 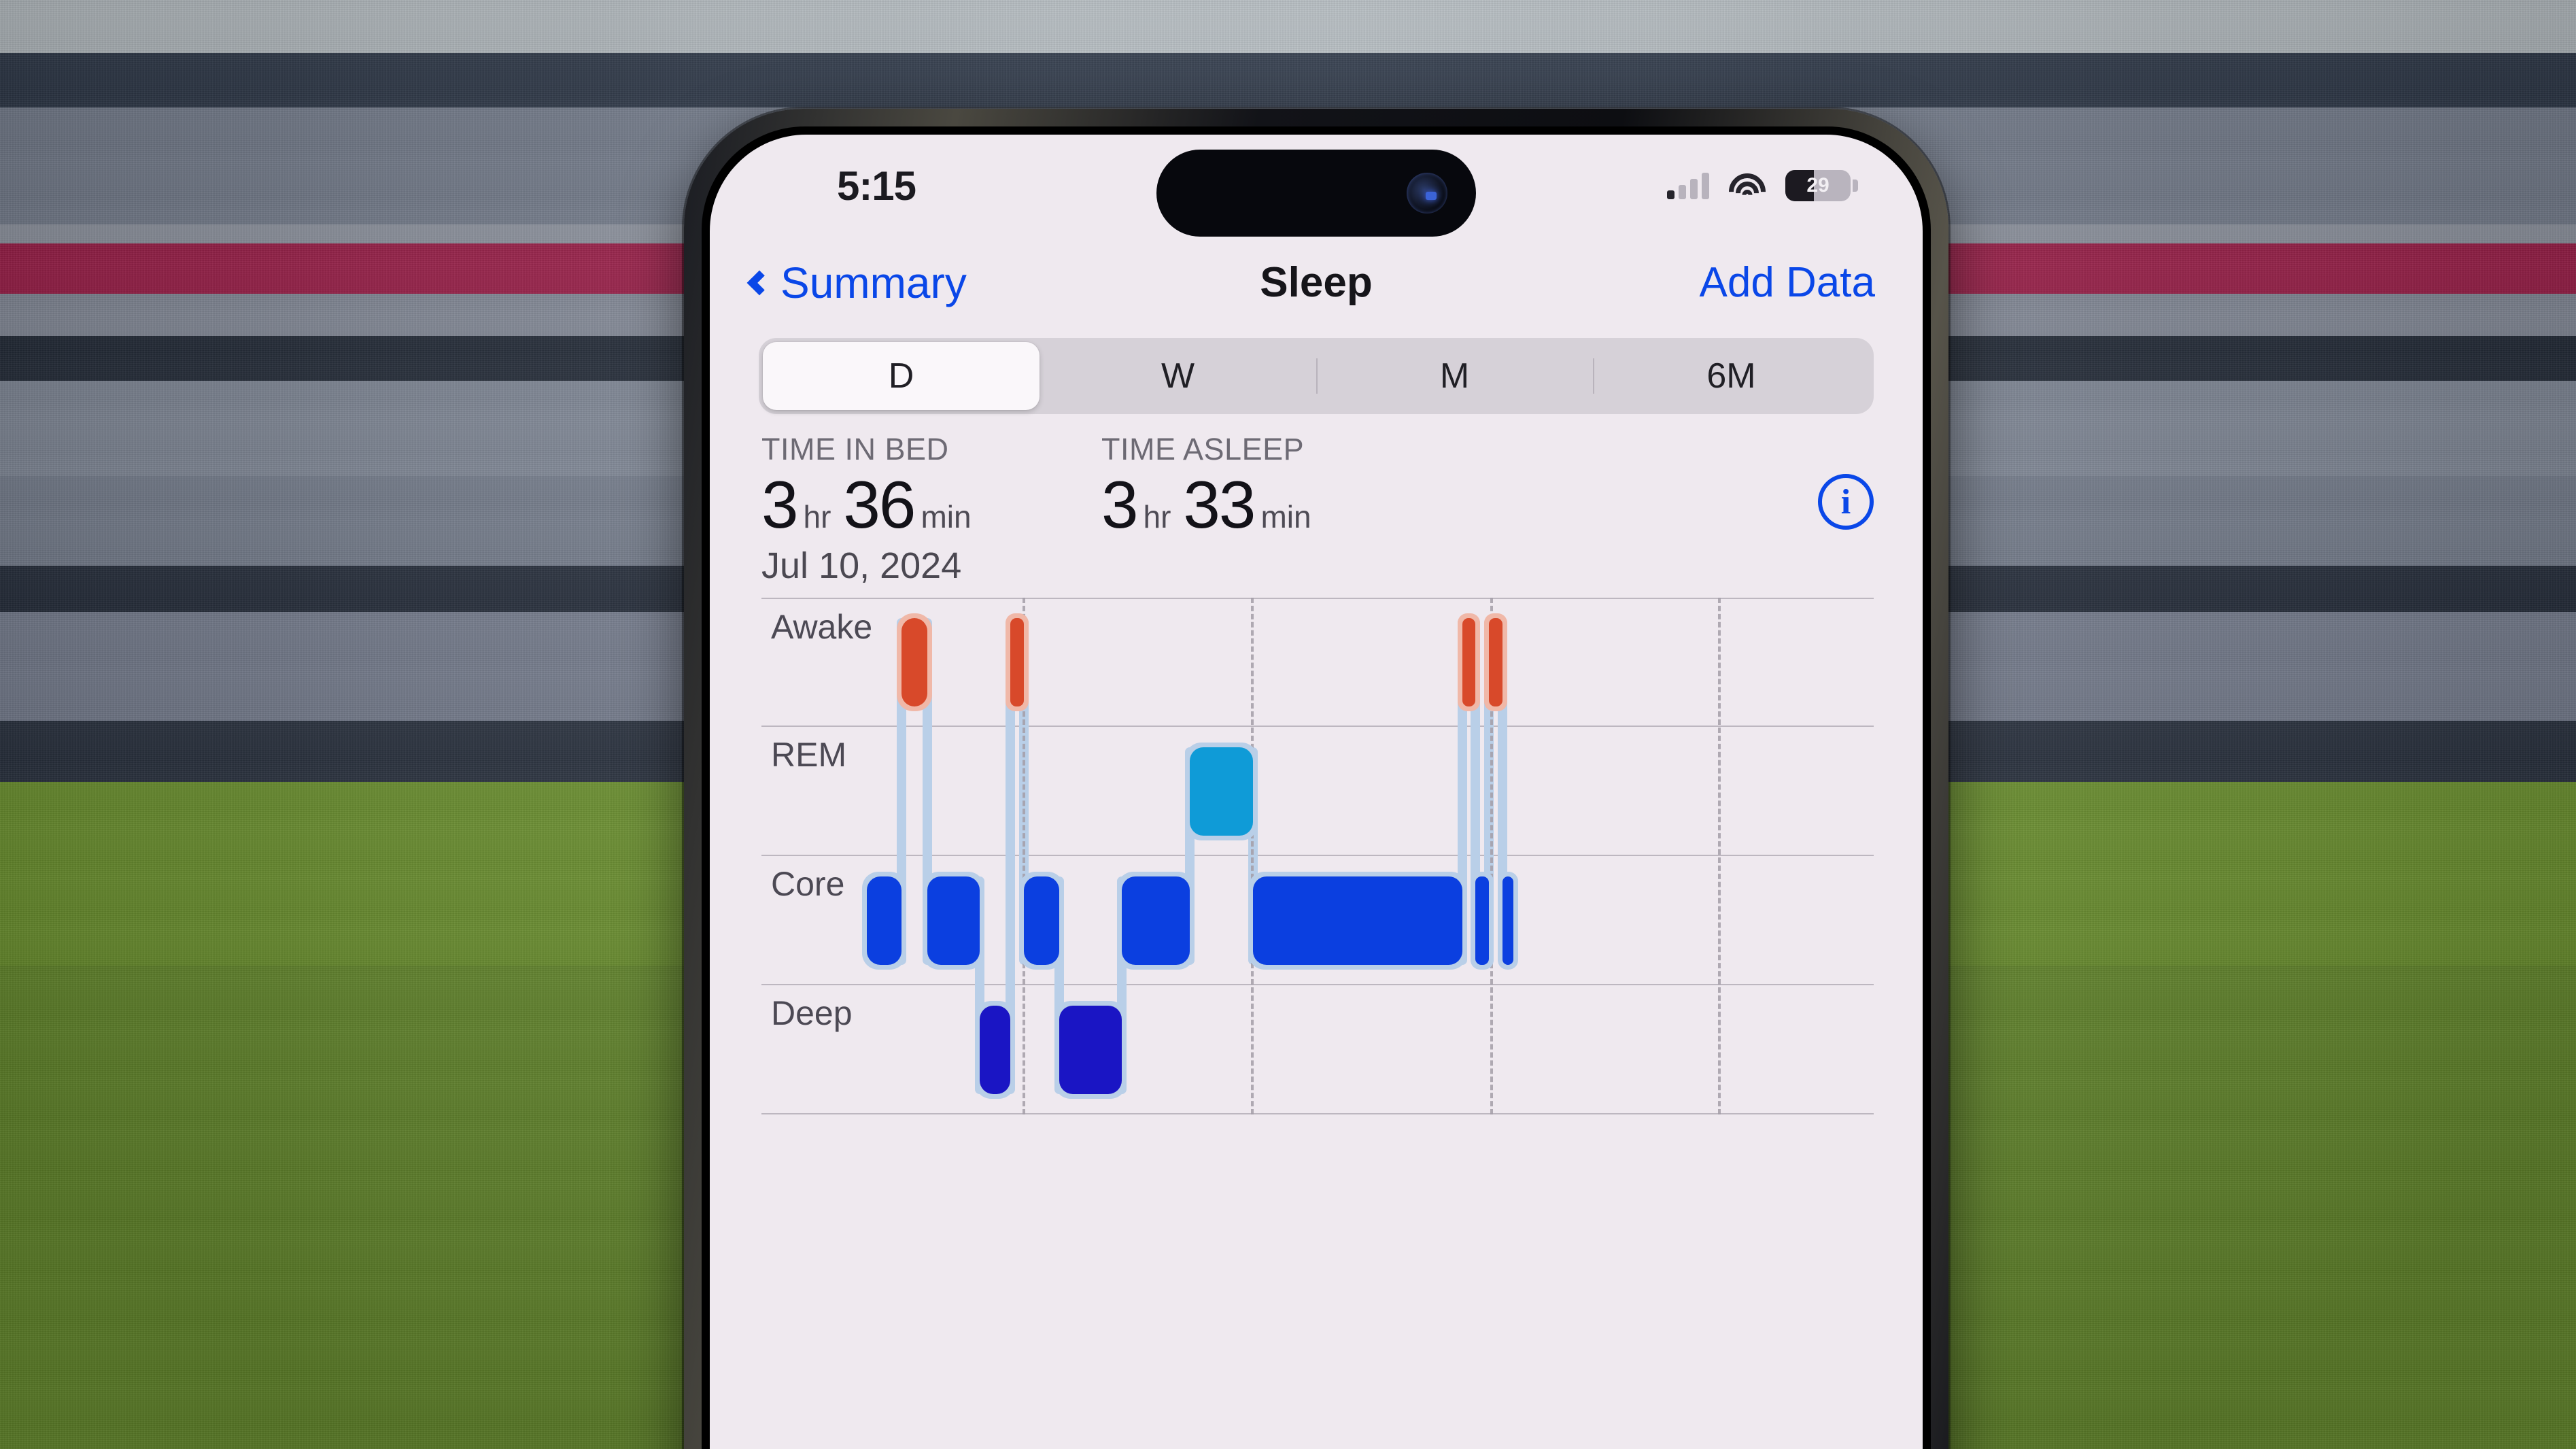 I want to click on battery-percent: 29, so click(x=1818, y=185).